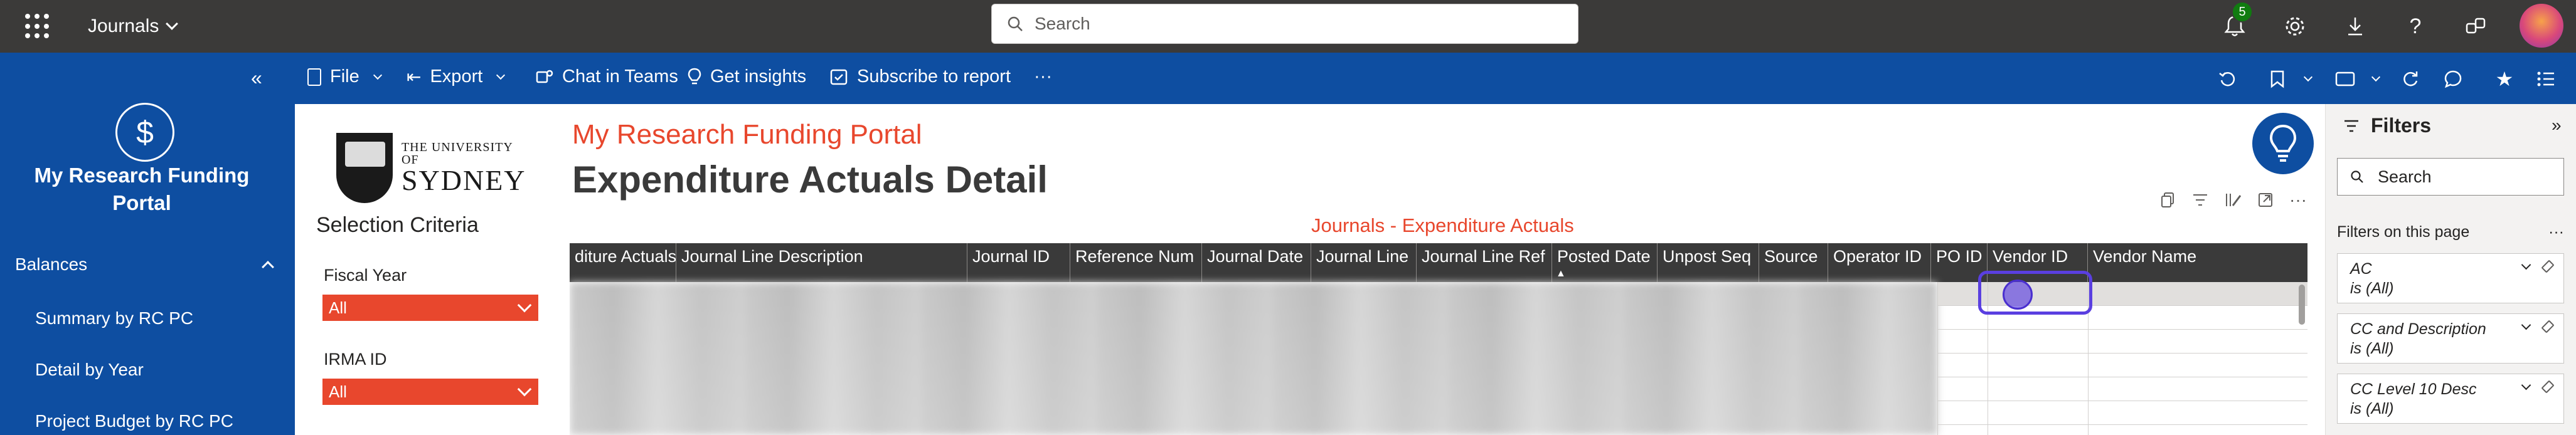  Describe the element at coordinates (2227, 79) in the screenshot. I see `reset-icon` at that location.